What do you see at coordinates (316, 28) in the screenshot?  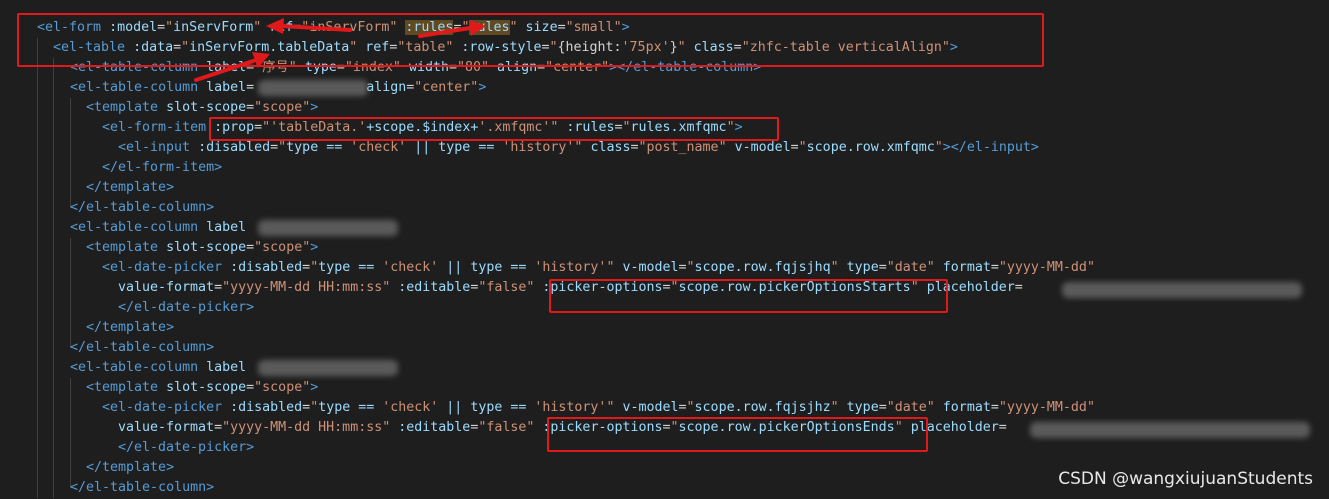 I see `arrow-to-model` at bounding box center [316, 28].